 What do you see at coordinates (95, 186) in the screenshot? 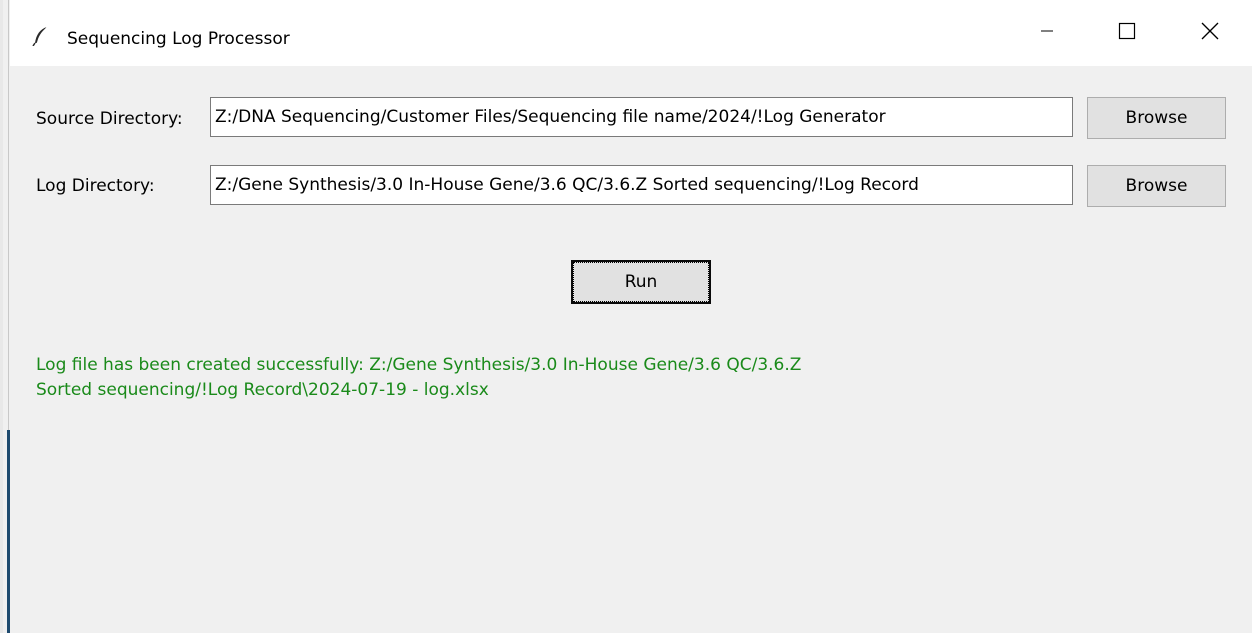
I see `log-directory-label: Log Directory:` at bounding box center [95, 186].